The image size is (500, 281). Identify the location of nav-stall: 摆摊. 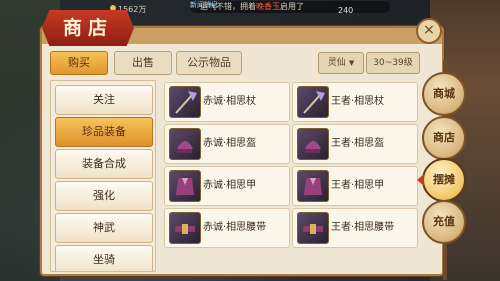
(441, 180).